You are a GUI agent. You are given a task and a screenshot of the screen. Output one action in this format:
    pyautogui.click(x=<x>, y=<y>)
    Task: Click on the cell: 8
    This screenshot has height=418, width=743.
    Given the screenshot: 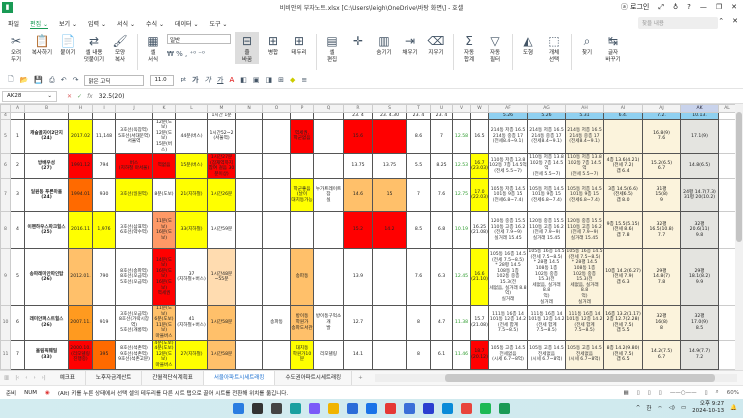 What is the action you would take?
    pyautogui.click(x=418, y=323)
    